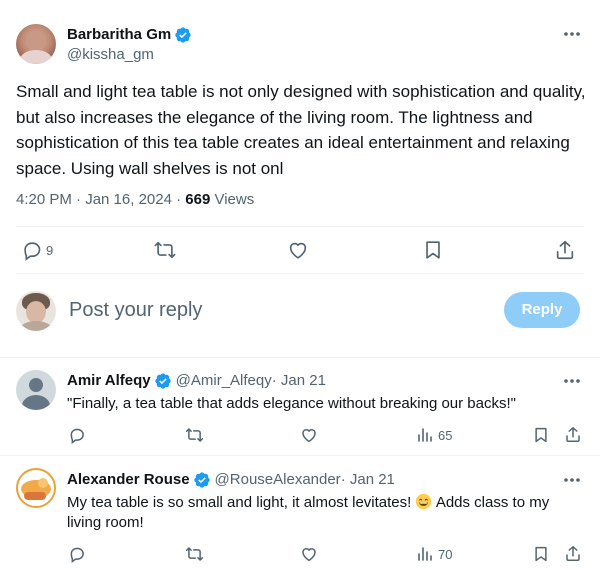 This screenshot has width=600, height=570. I want to click on reply-author-name: Alexander Rouse, so click(128, 480).